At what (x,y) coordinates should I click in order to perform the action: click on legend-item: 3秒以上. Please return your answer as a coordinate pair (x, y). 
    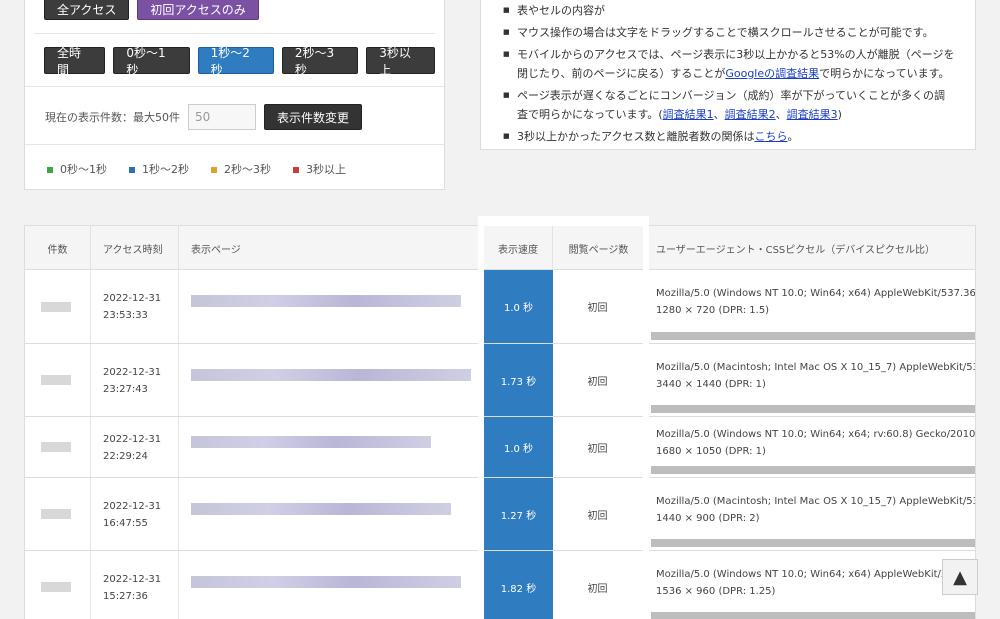
    Looking at the image, I should click on (319, 169).